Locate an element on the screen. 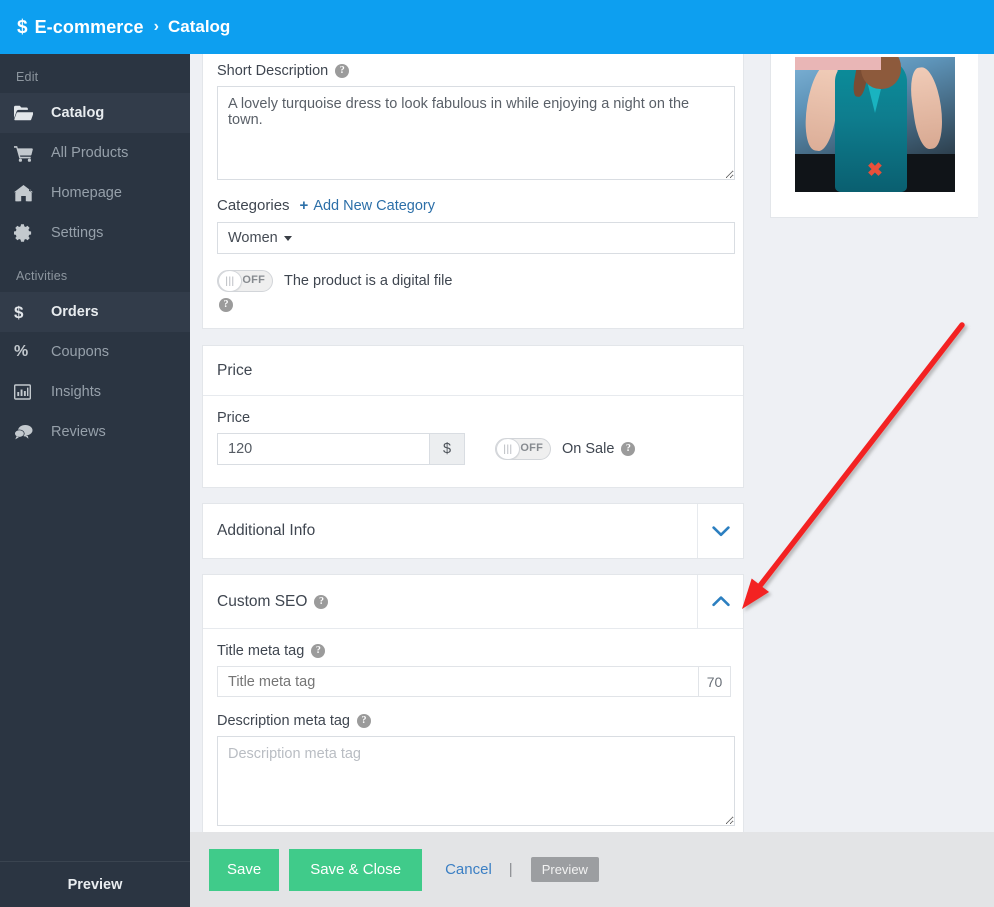 Image resolution: width=994 pixels, height=907 pixels. sidebar-item-label: Homepage is located at coordinates (86, 192).